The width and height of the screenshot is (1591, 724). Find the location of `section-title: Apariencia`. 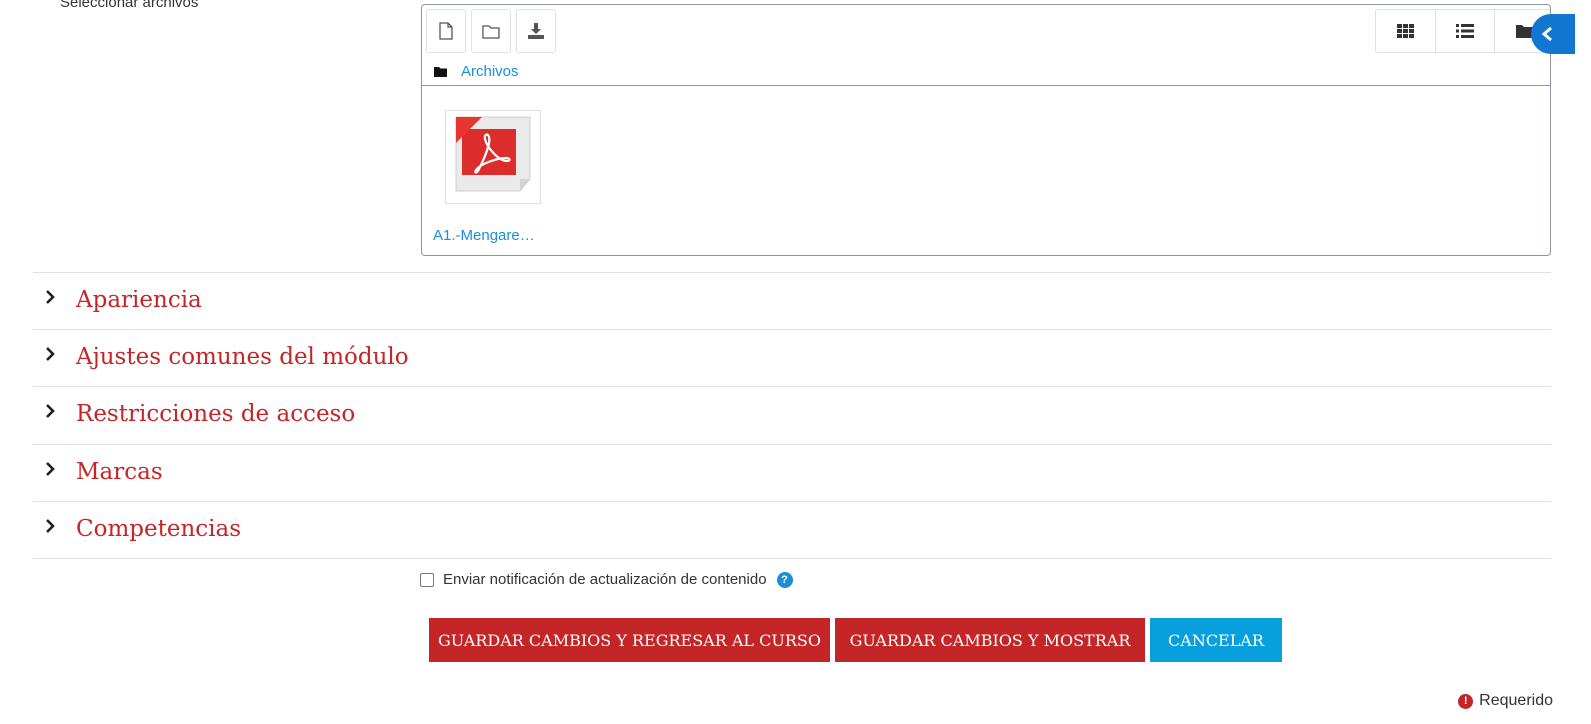

section-title: Apariencia is located at coordinates (139, 300).